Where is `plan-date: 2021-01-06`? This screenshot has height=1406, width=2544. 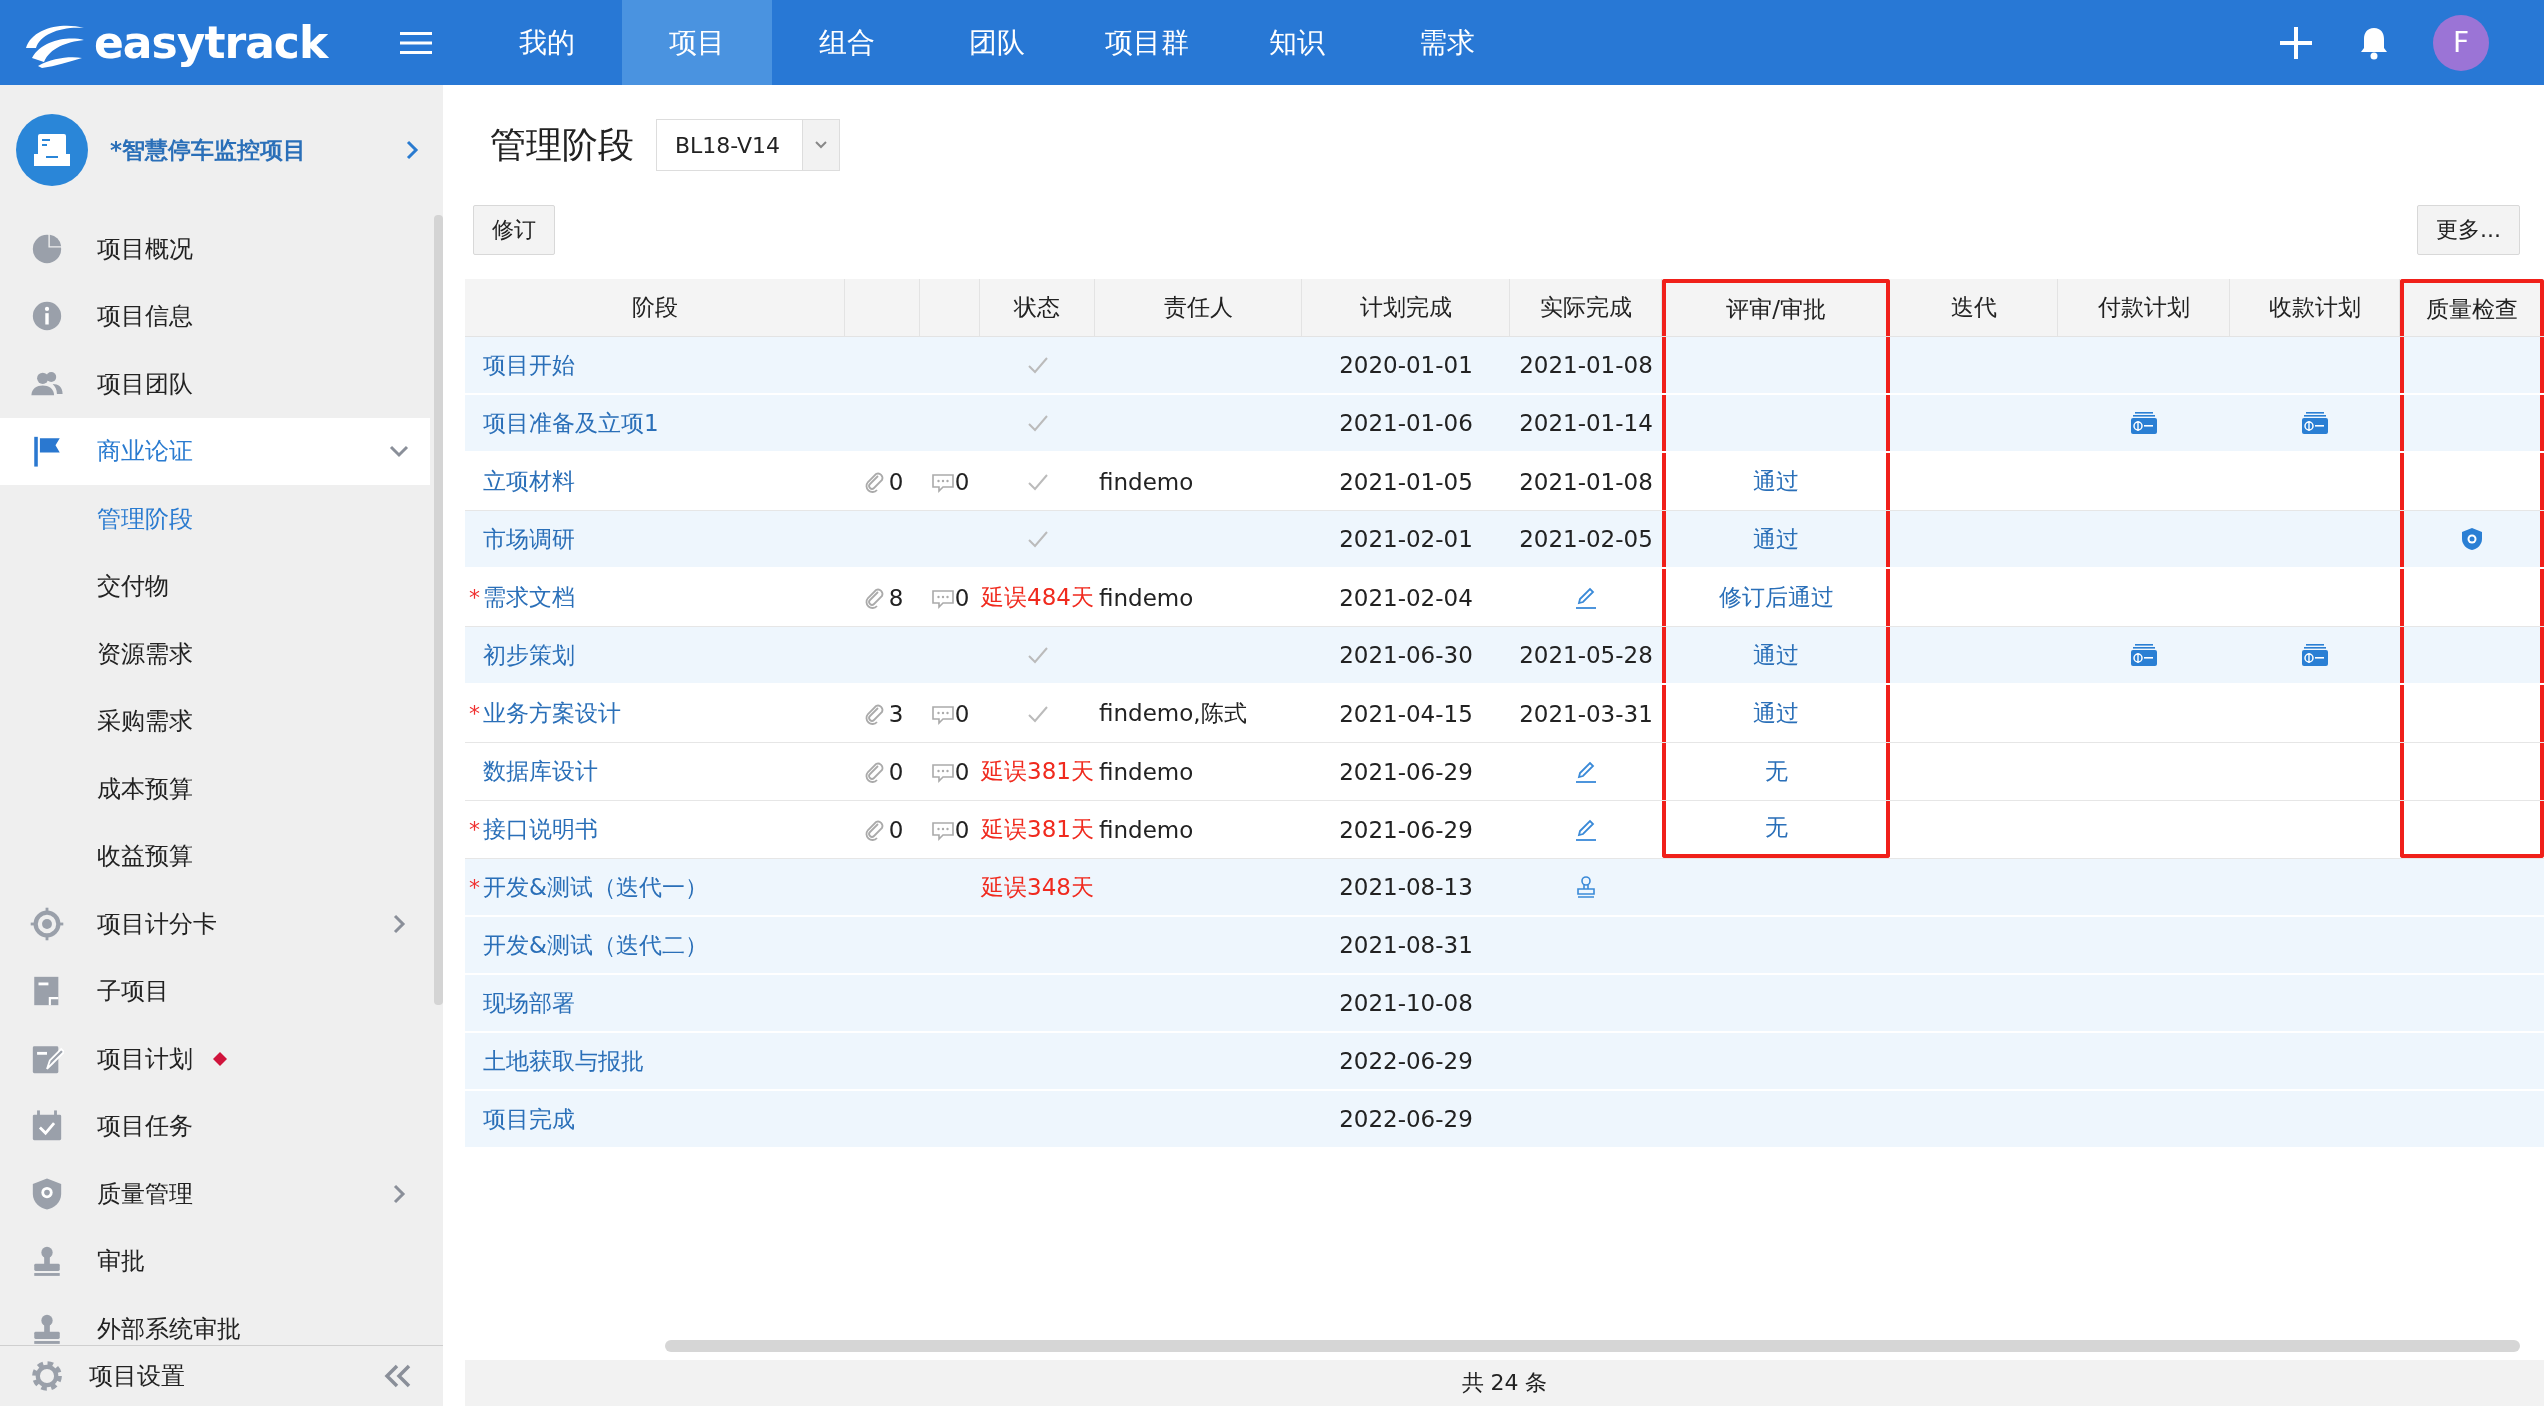 plan-date: 2021-01-06 is located at coordinates (1406, 423).